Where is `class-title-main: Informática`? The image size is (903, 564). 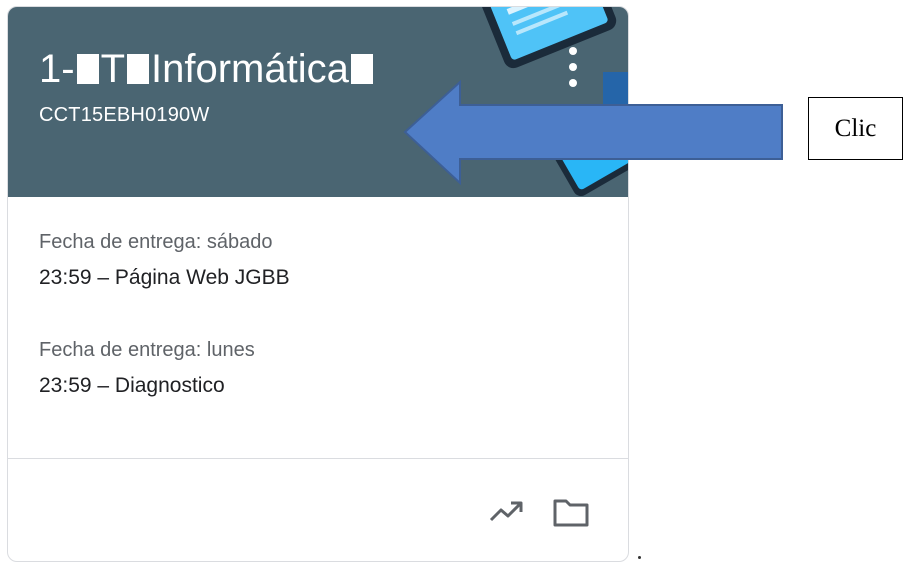 class-title-main: Informática is located at coordinates (250, 69).